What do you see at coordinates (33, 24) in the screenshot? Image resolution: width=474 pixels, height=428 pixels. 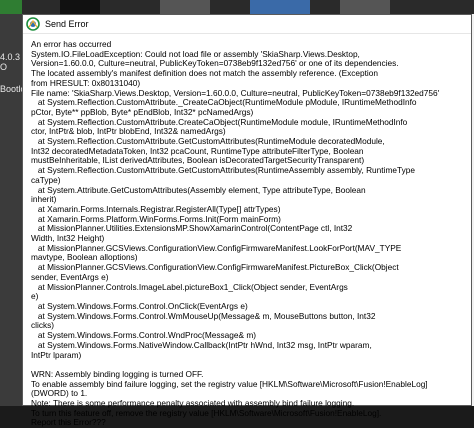 I see `app-icon` at bounding box center [33, 24].